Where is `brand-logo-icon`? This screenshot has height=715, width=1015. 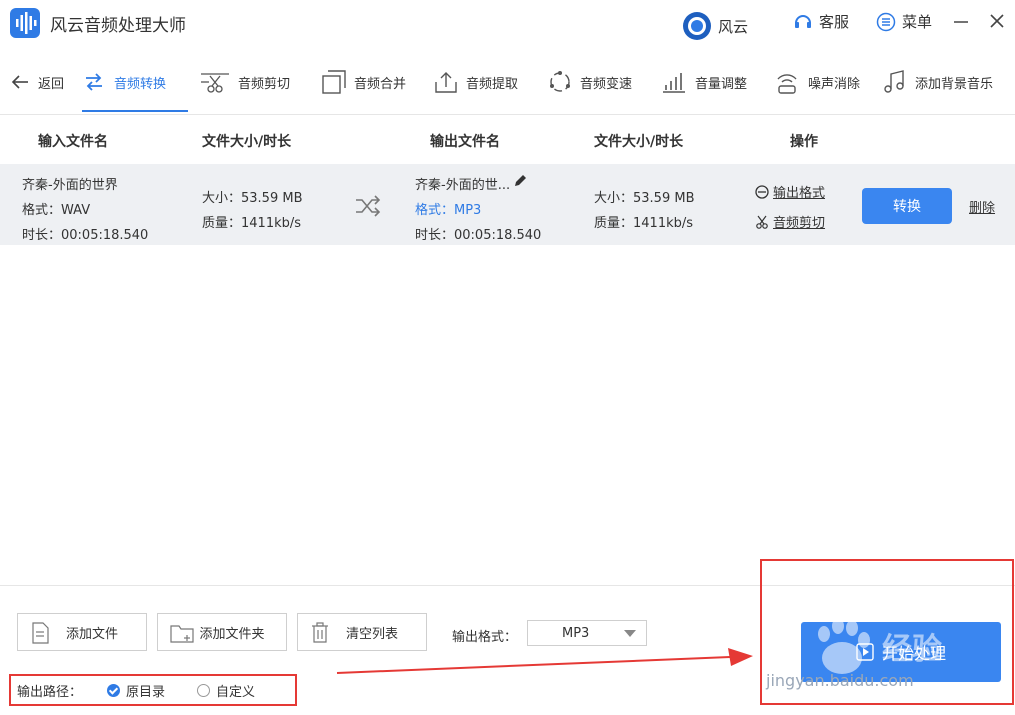
brand-logo-icon is located at coordinates (697, 26).